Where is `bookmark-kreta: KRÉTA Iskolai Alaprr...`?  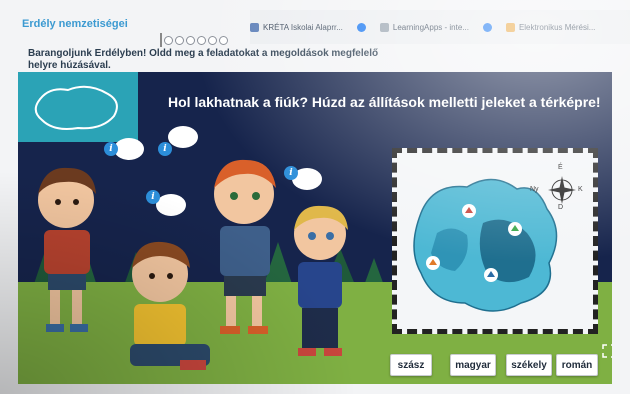
bookmark-kreta: KRÉTA Iskolai Alaprr... is located at coordinates (296, 27).